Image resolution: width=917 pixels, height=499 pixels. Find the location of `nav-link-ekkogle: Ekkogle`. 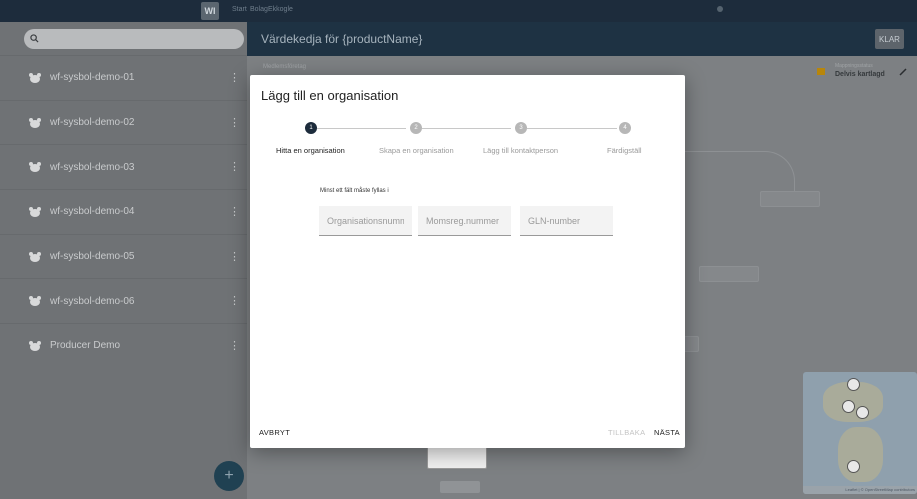

nav-link-ekkogle: Ekkogle is located at coordinates (280, 9).